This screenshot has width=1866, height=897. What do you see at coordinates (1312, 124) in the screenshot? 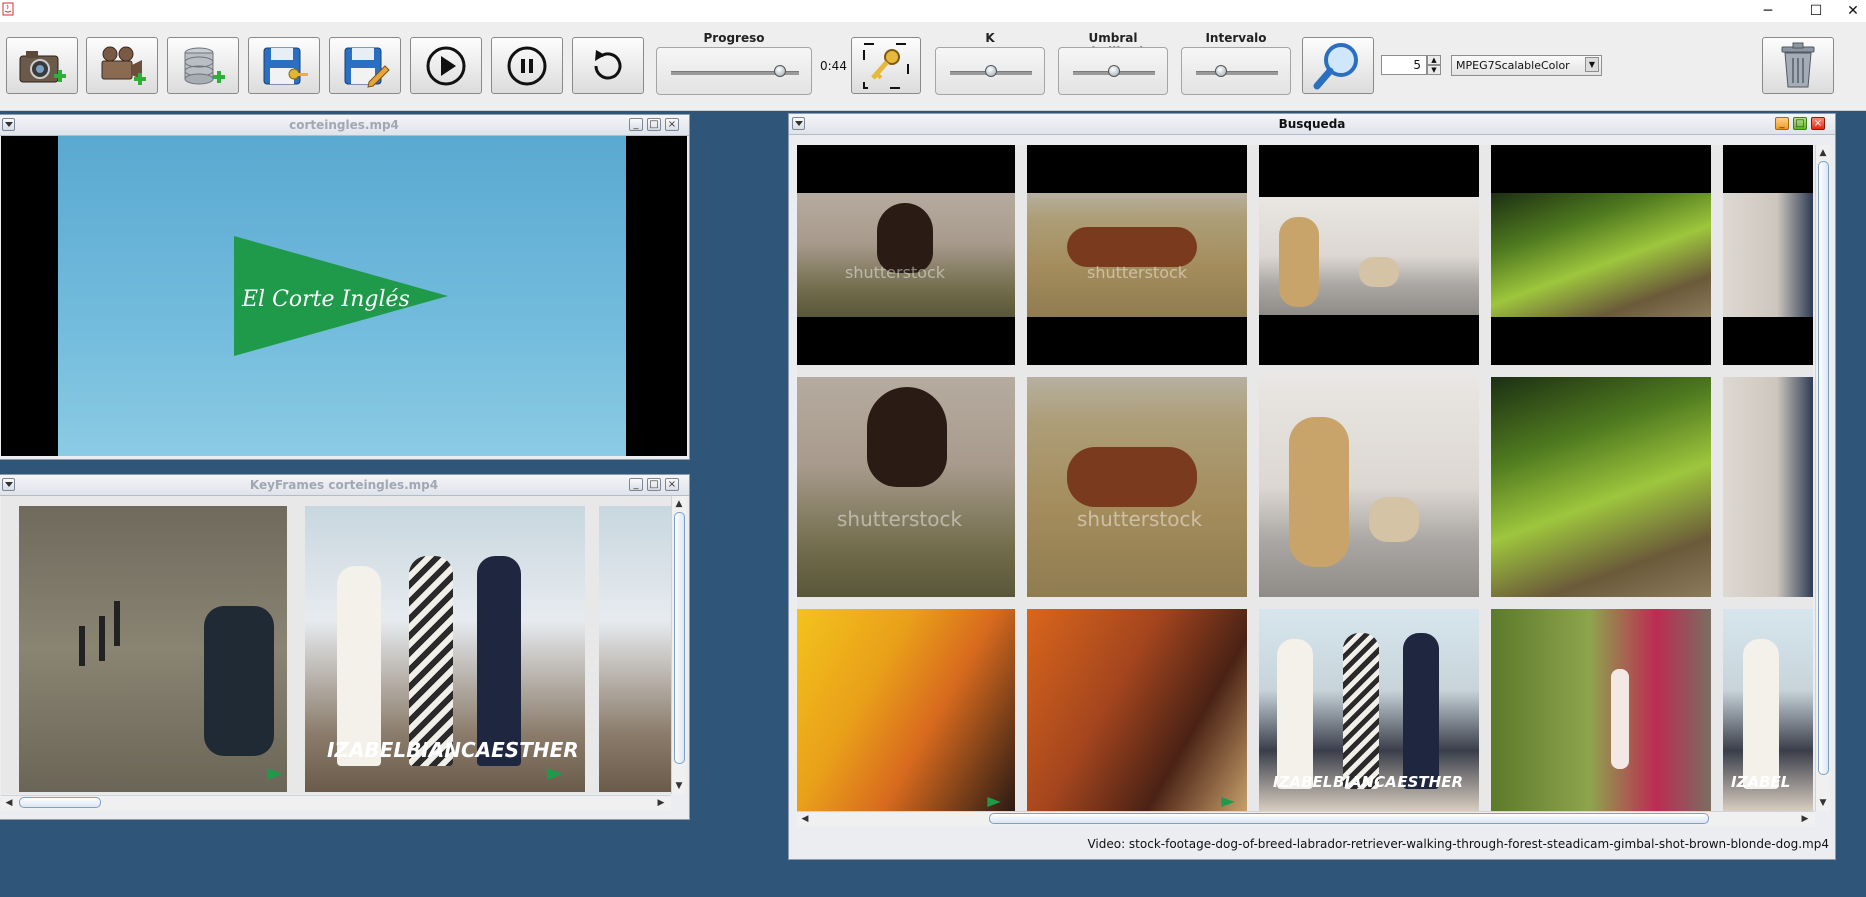
I see `search-frame-titlebar: Busqueda _ □ ×` at bounding box center [1312, 124].